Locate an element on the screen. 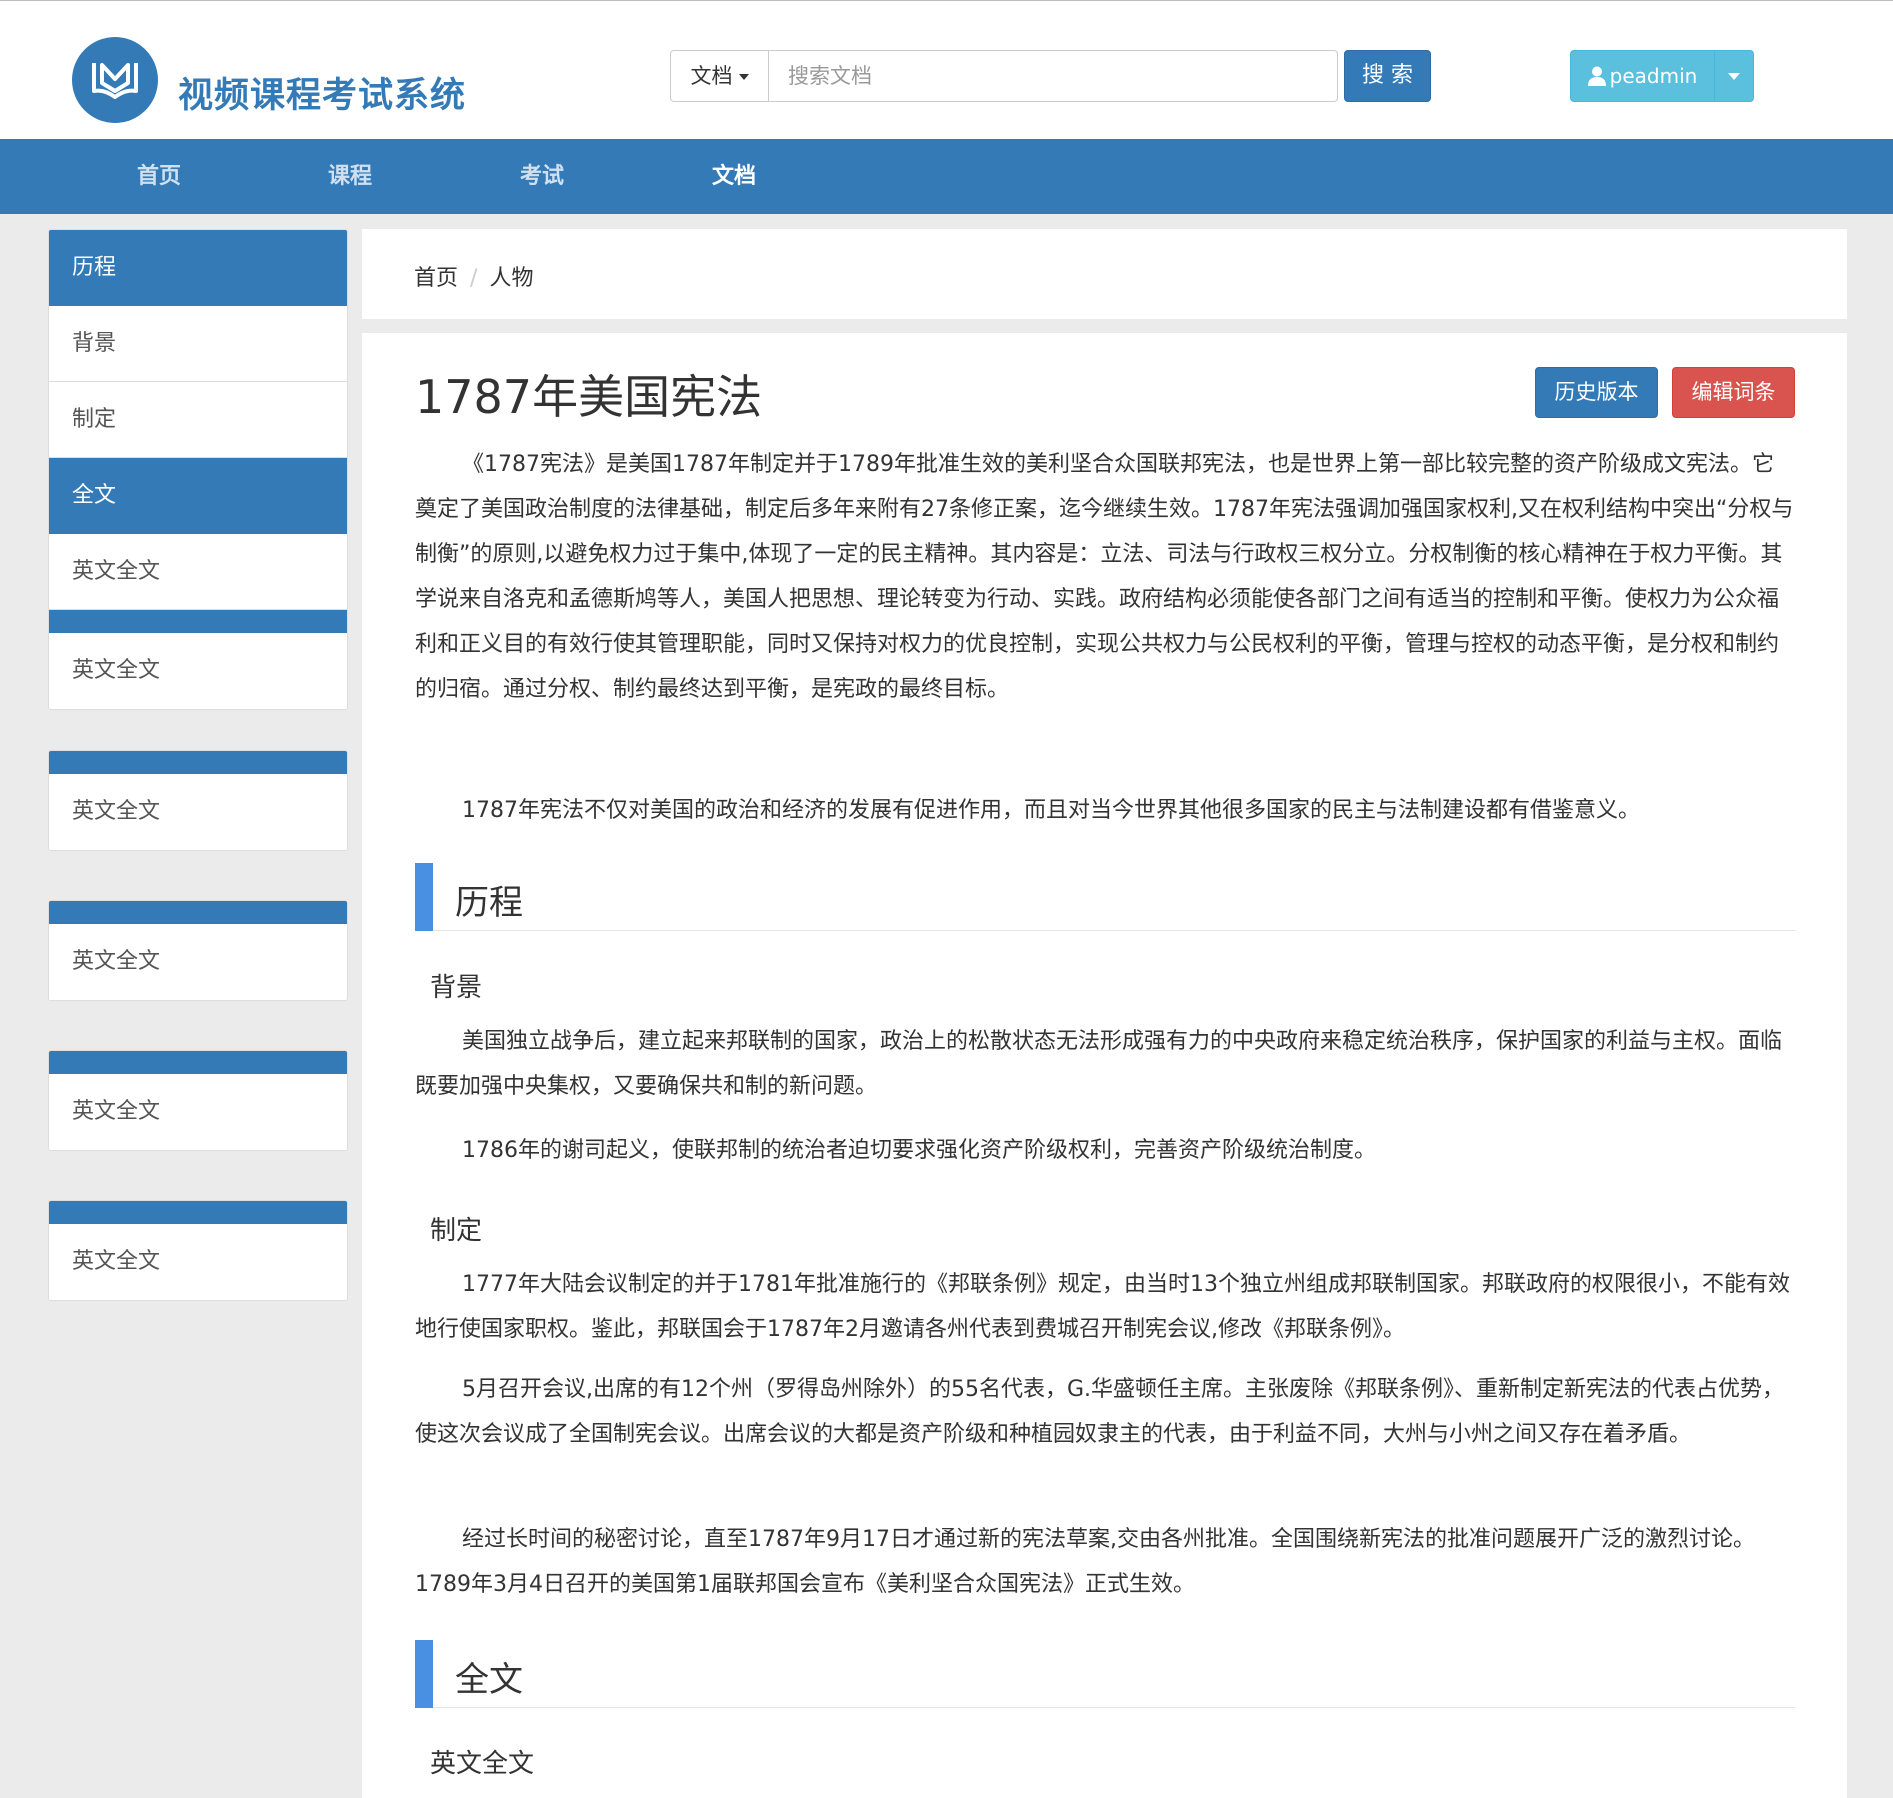 This screenshot has width=1893, height=1798. user-dropdown-toggle is located at coordinates (1734, 76).